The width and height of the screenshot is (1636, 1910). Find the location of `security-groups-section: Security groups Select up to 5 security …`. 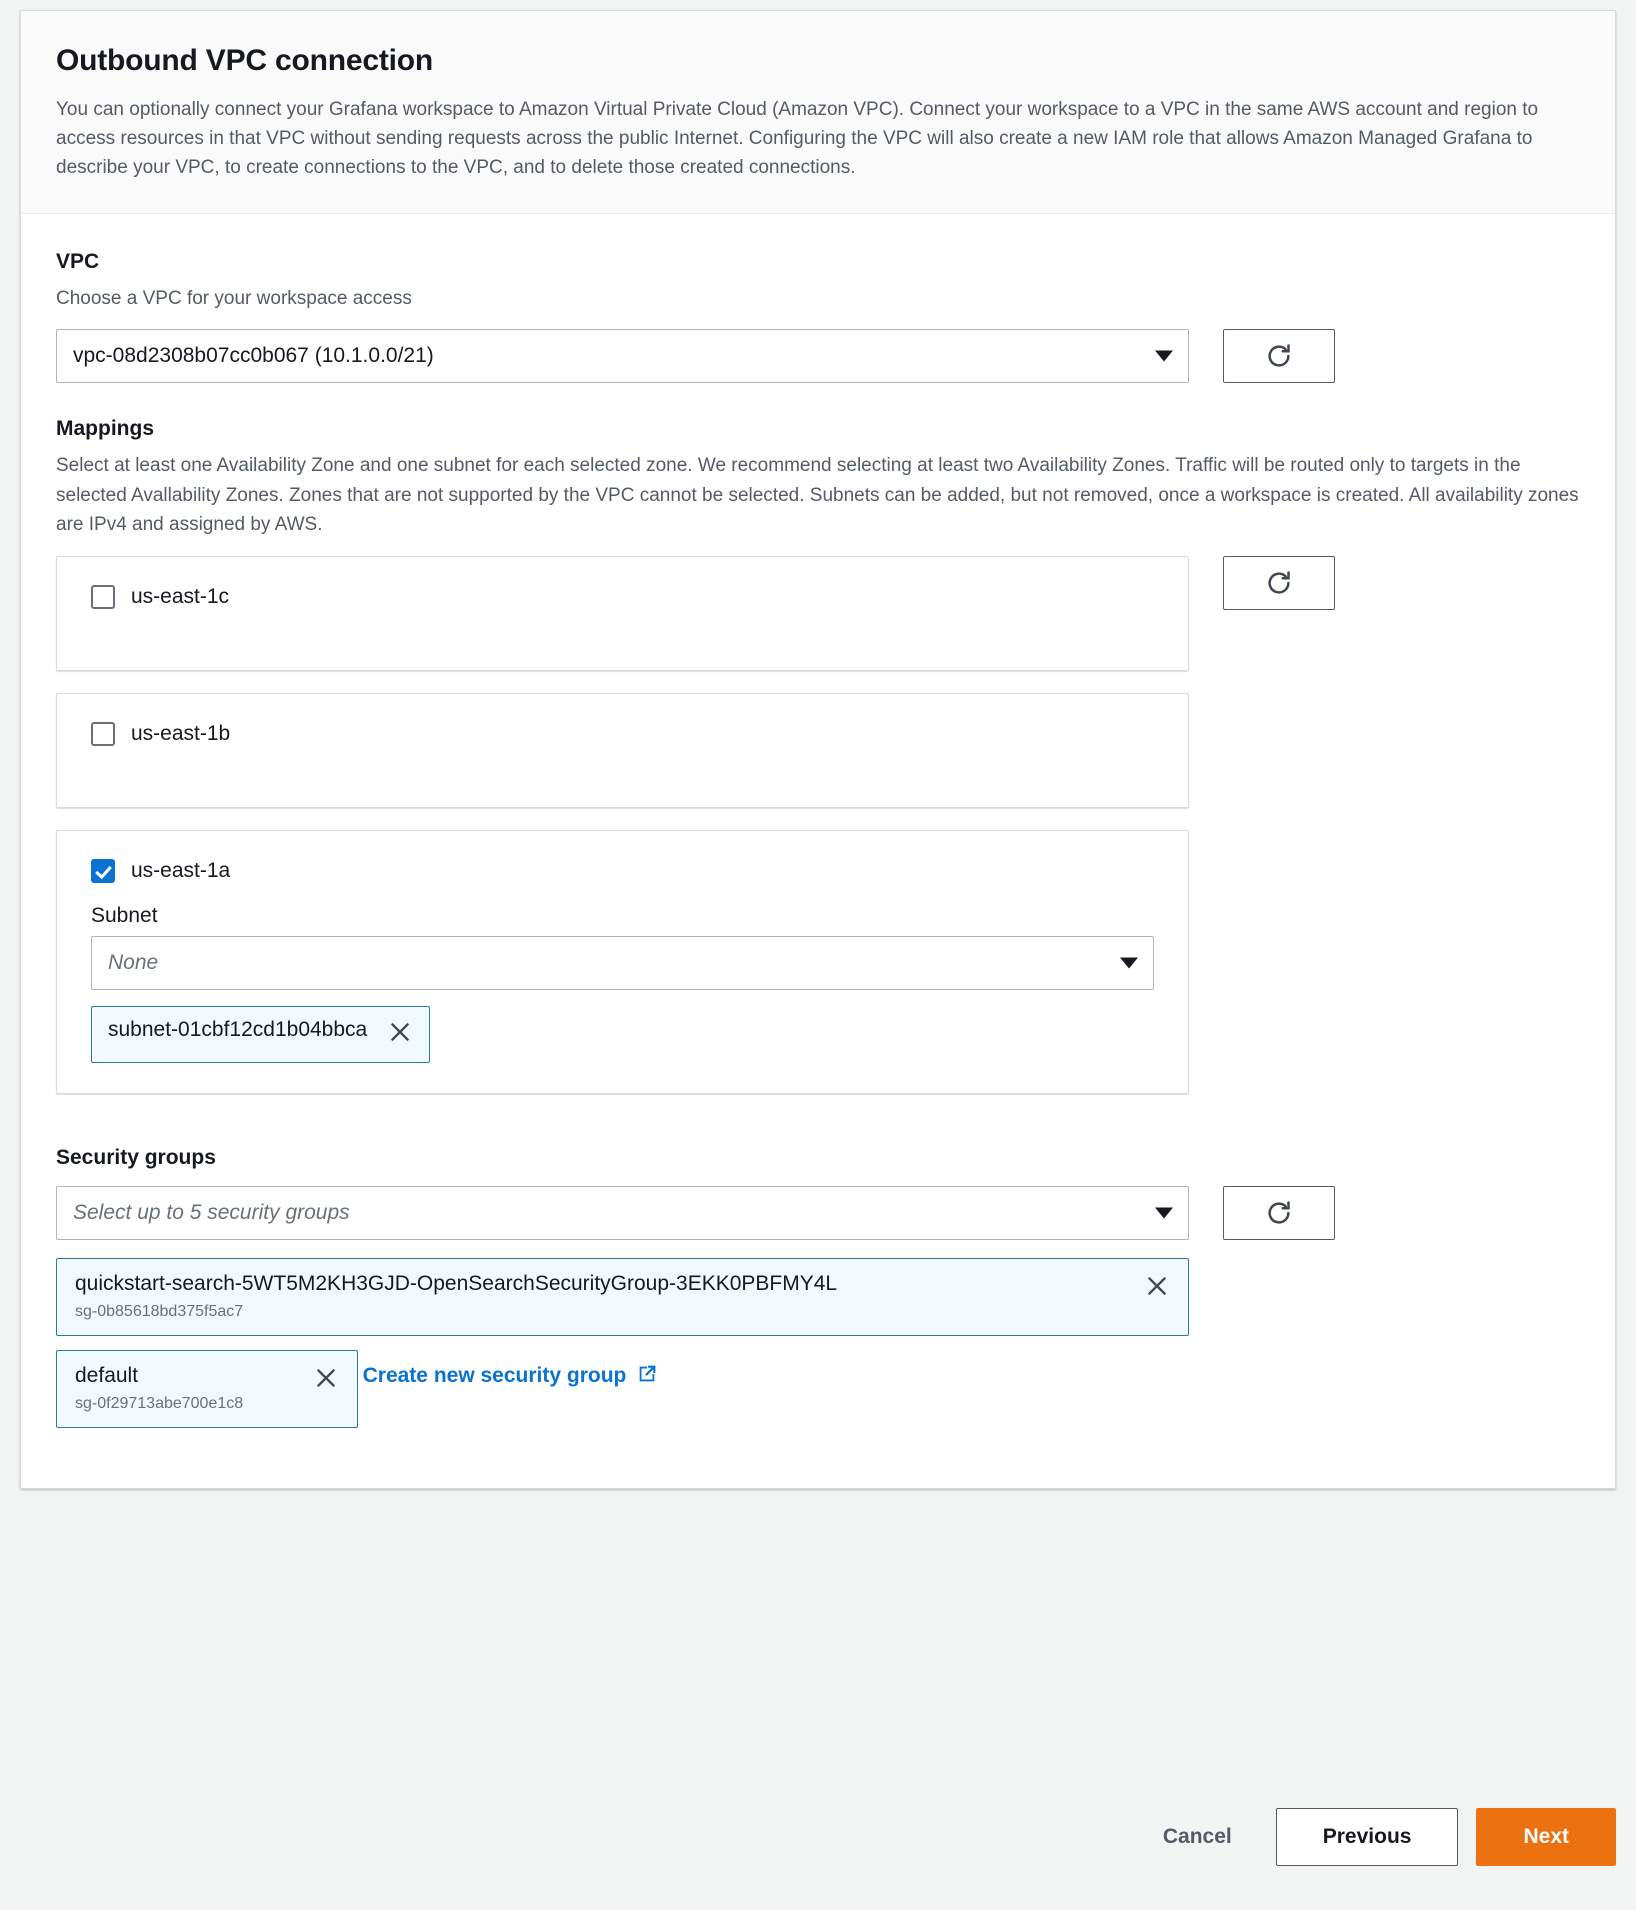

security-groups-section: Security groups Select up to 5 security … is located at coordinates (818, 1287).